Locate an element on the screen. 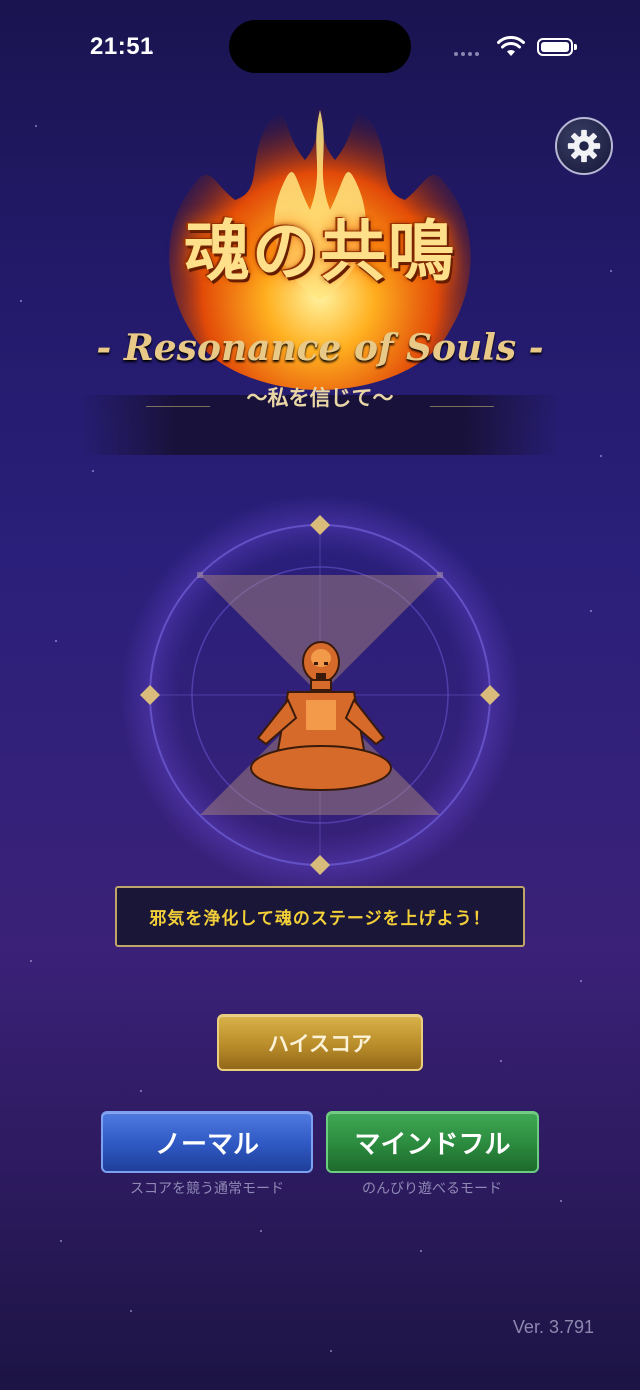  battery-icon is located at coordinates (557, 47).